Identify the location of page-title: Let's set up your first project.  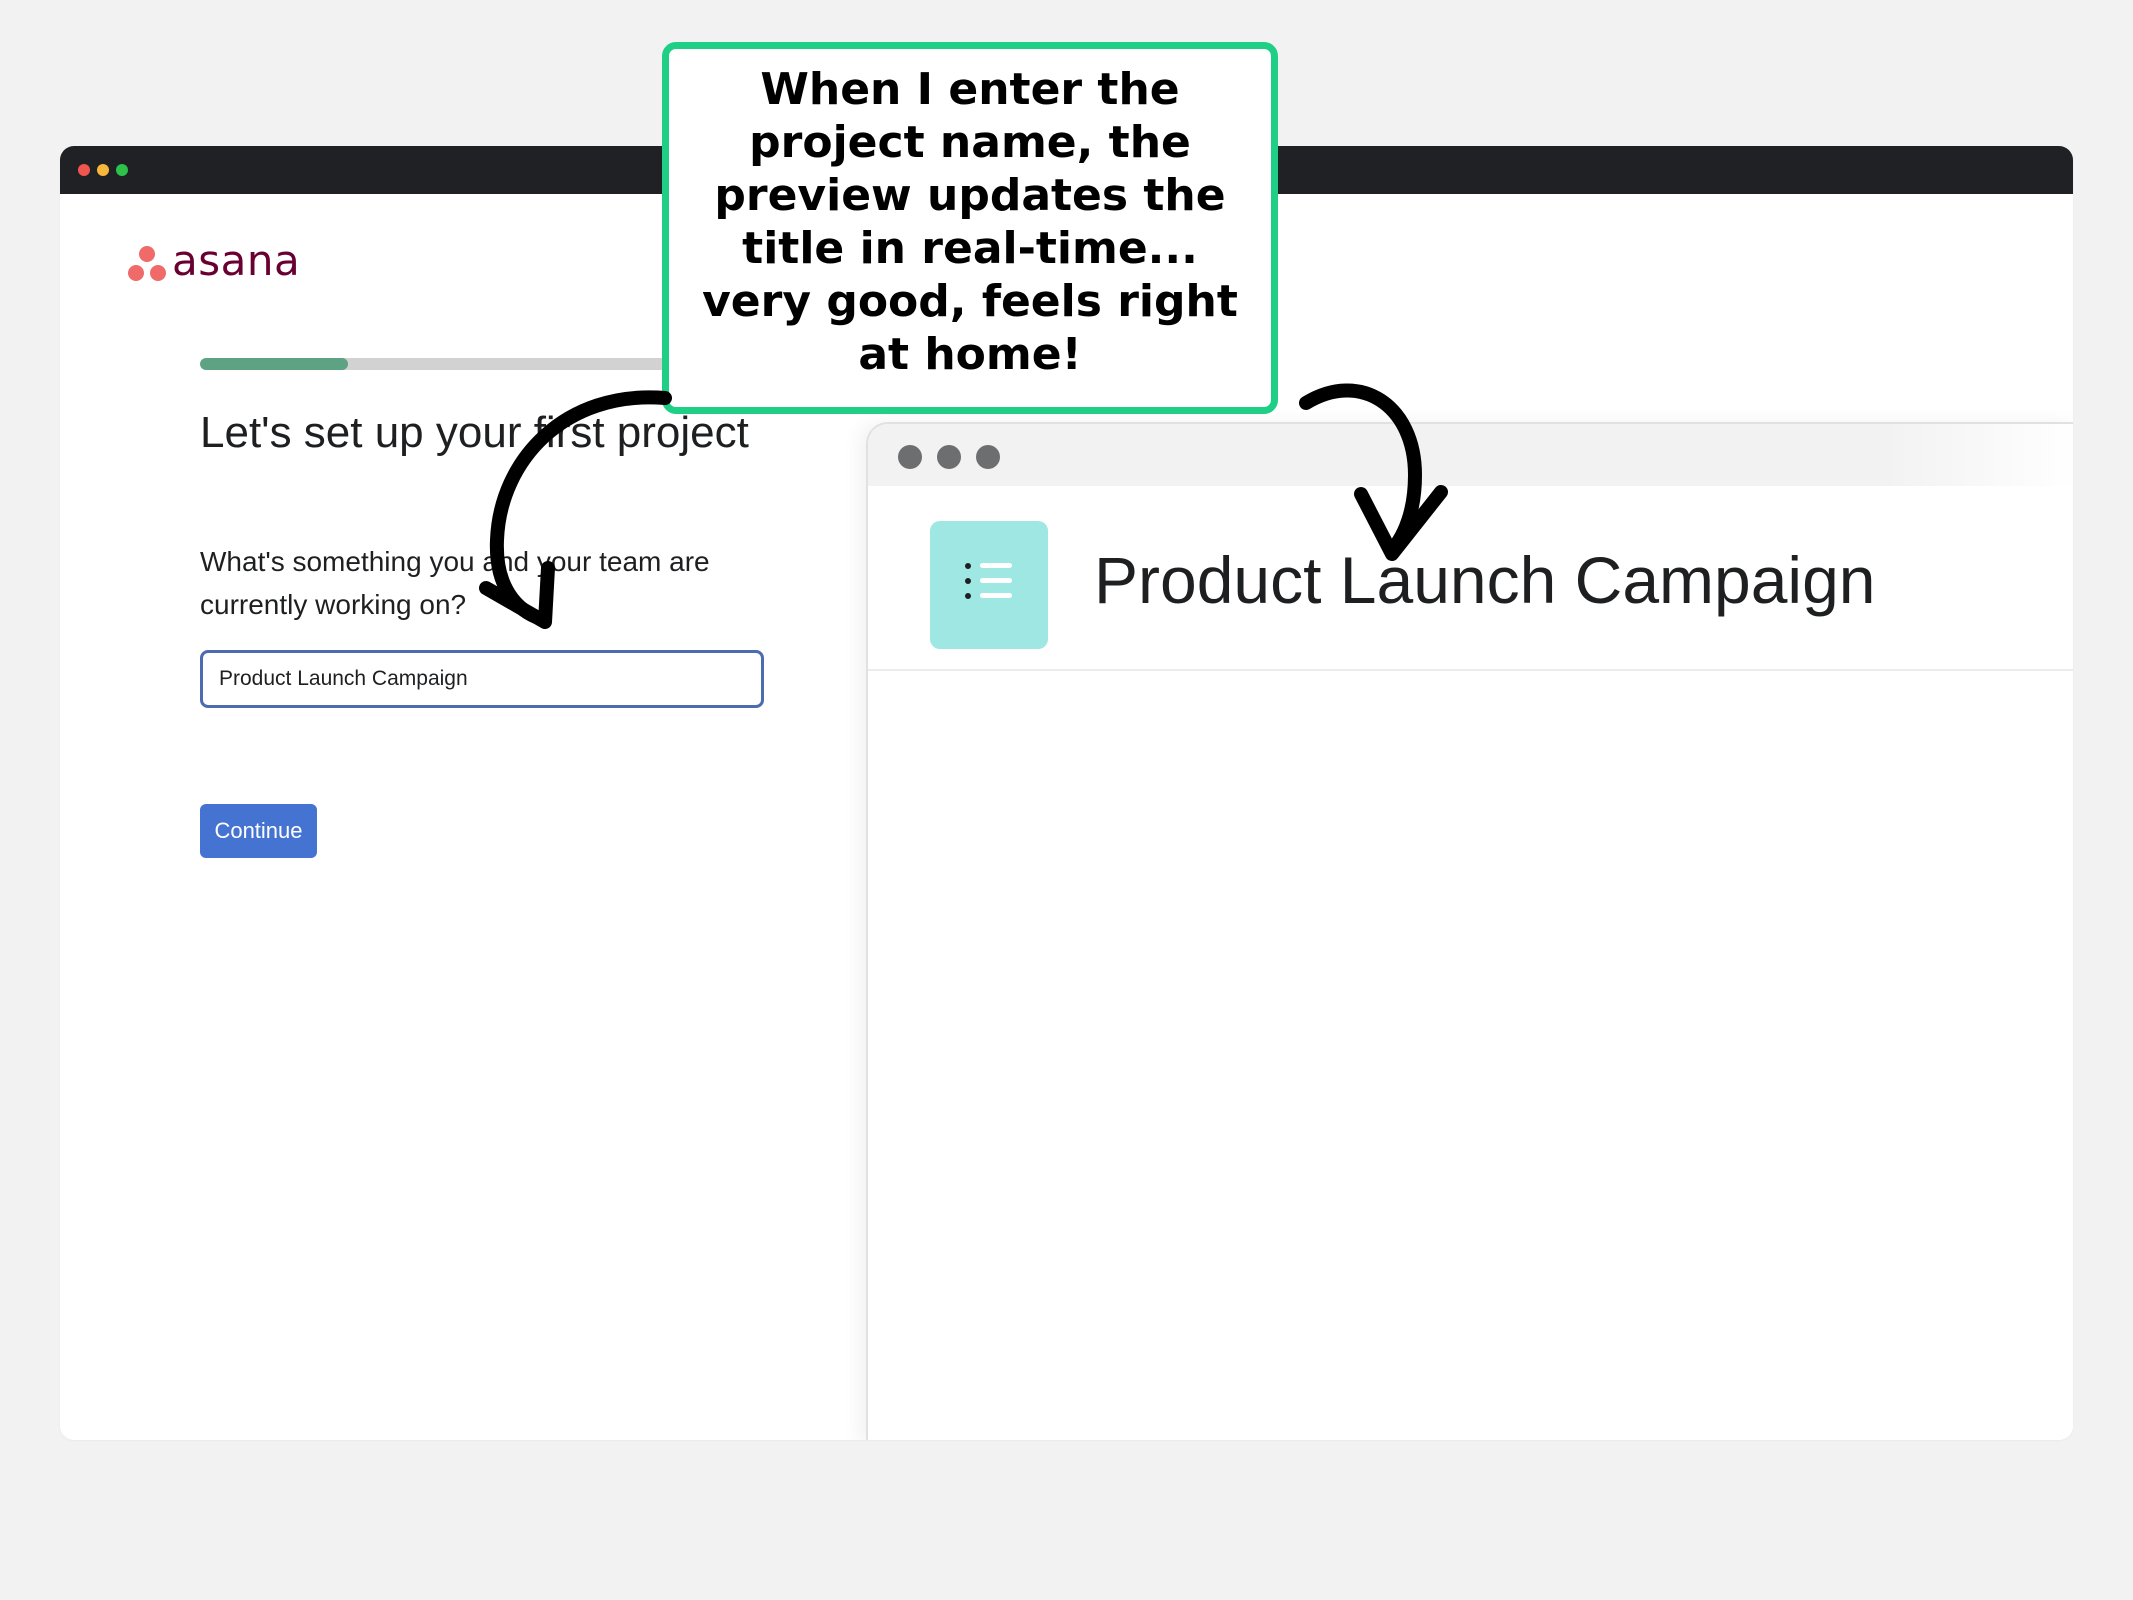
(474, 432).